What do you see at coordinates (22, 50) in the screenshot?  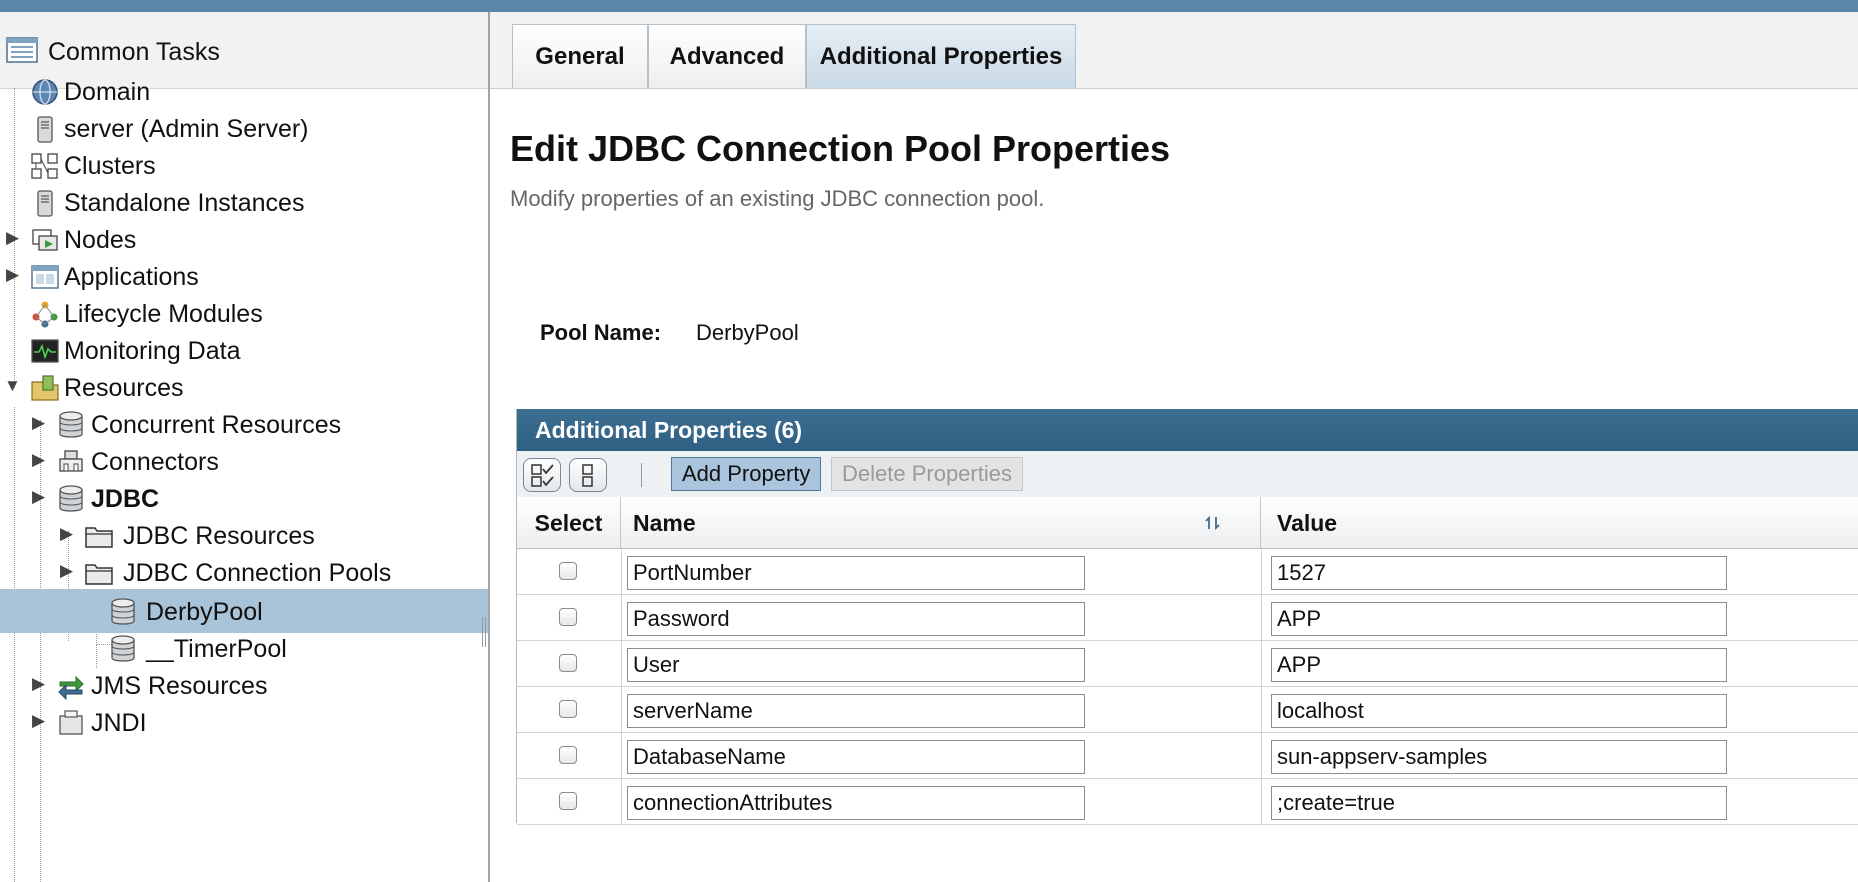 I see `common-tasks-icon` at bounding box center [22, 50].